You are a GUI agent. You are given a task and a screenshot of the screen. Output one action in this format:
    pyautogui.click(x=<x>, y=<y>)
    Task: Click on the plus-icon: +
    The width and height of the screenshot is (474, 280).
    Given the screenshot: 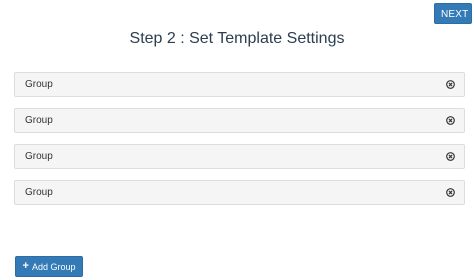 What is the action you would take?
    pyautogui.click(x=25, y=266)
    